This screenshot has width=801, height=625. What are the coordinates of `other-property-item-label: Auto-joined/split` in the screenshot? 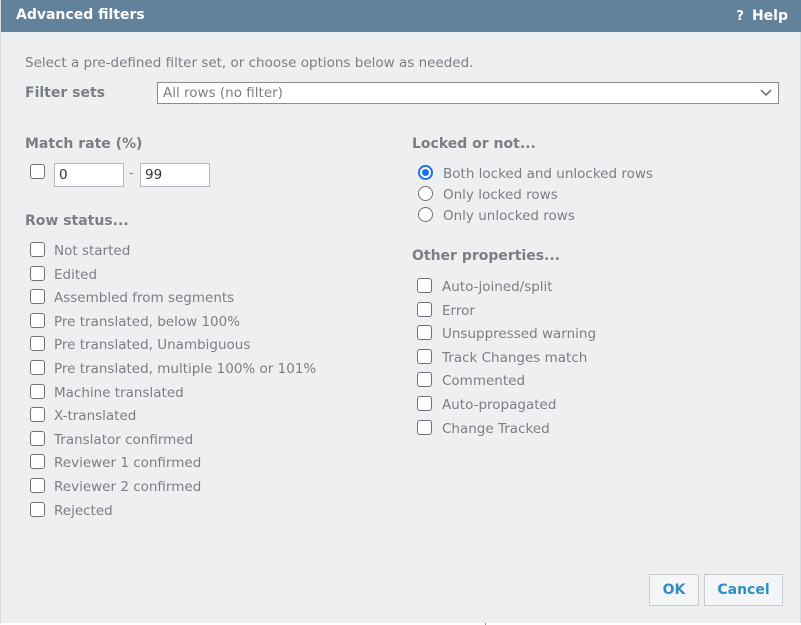 It's located at (497, 287).